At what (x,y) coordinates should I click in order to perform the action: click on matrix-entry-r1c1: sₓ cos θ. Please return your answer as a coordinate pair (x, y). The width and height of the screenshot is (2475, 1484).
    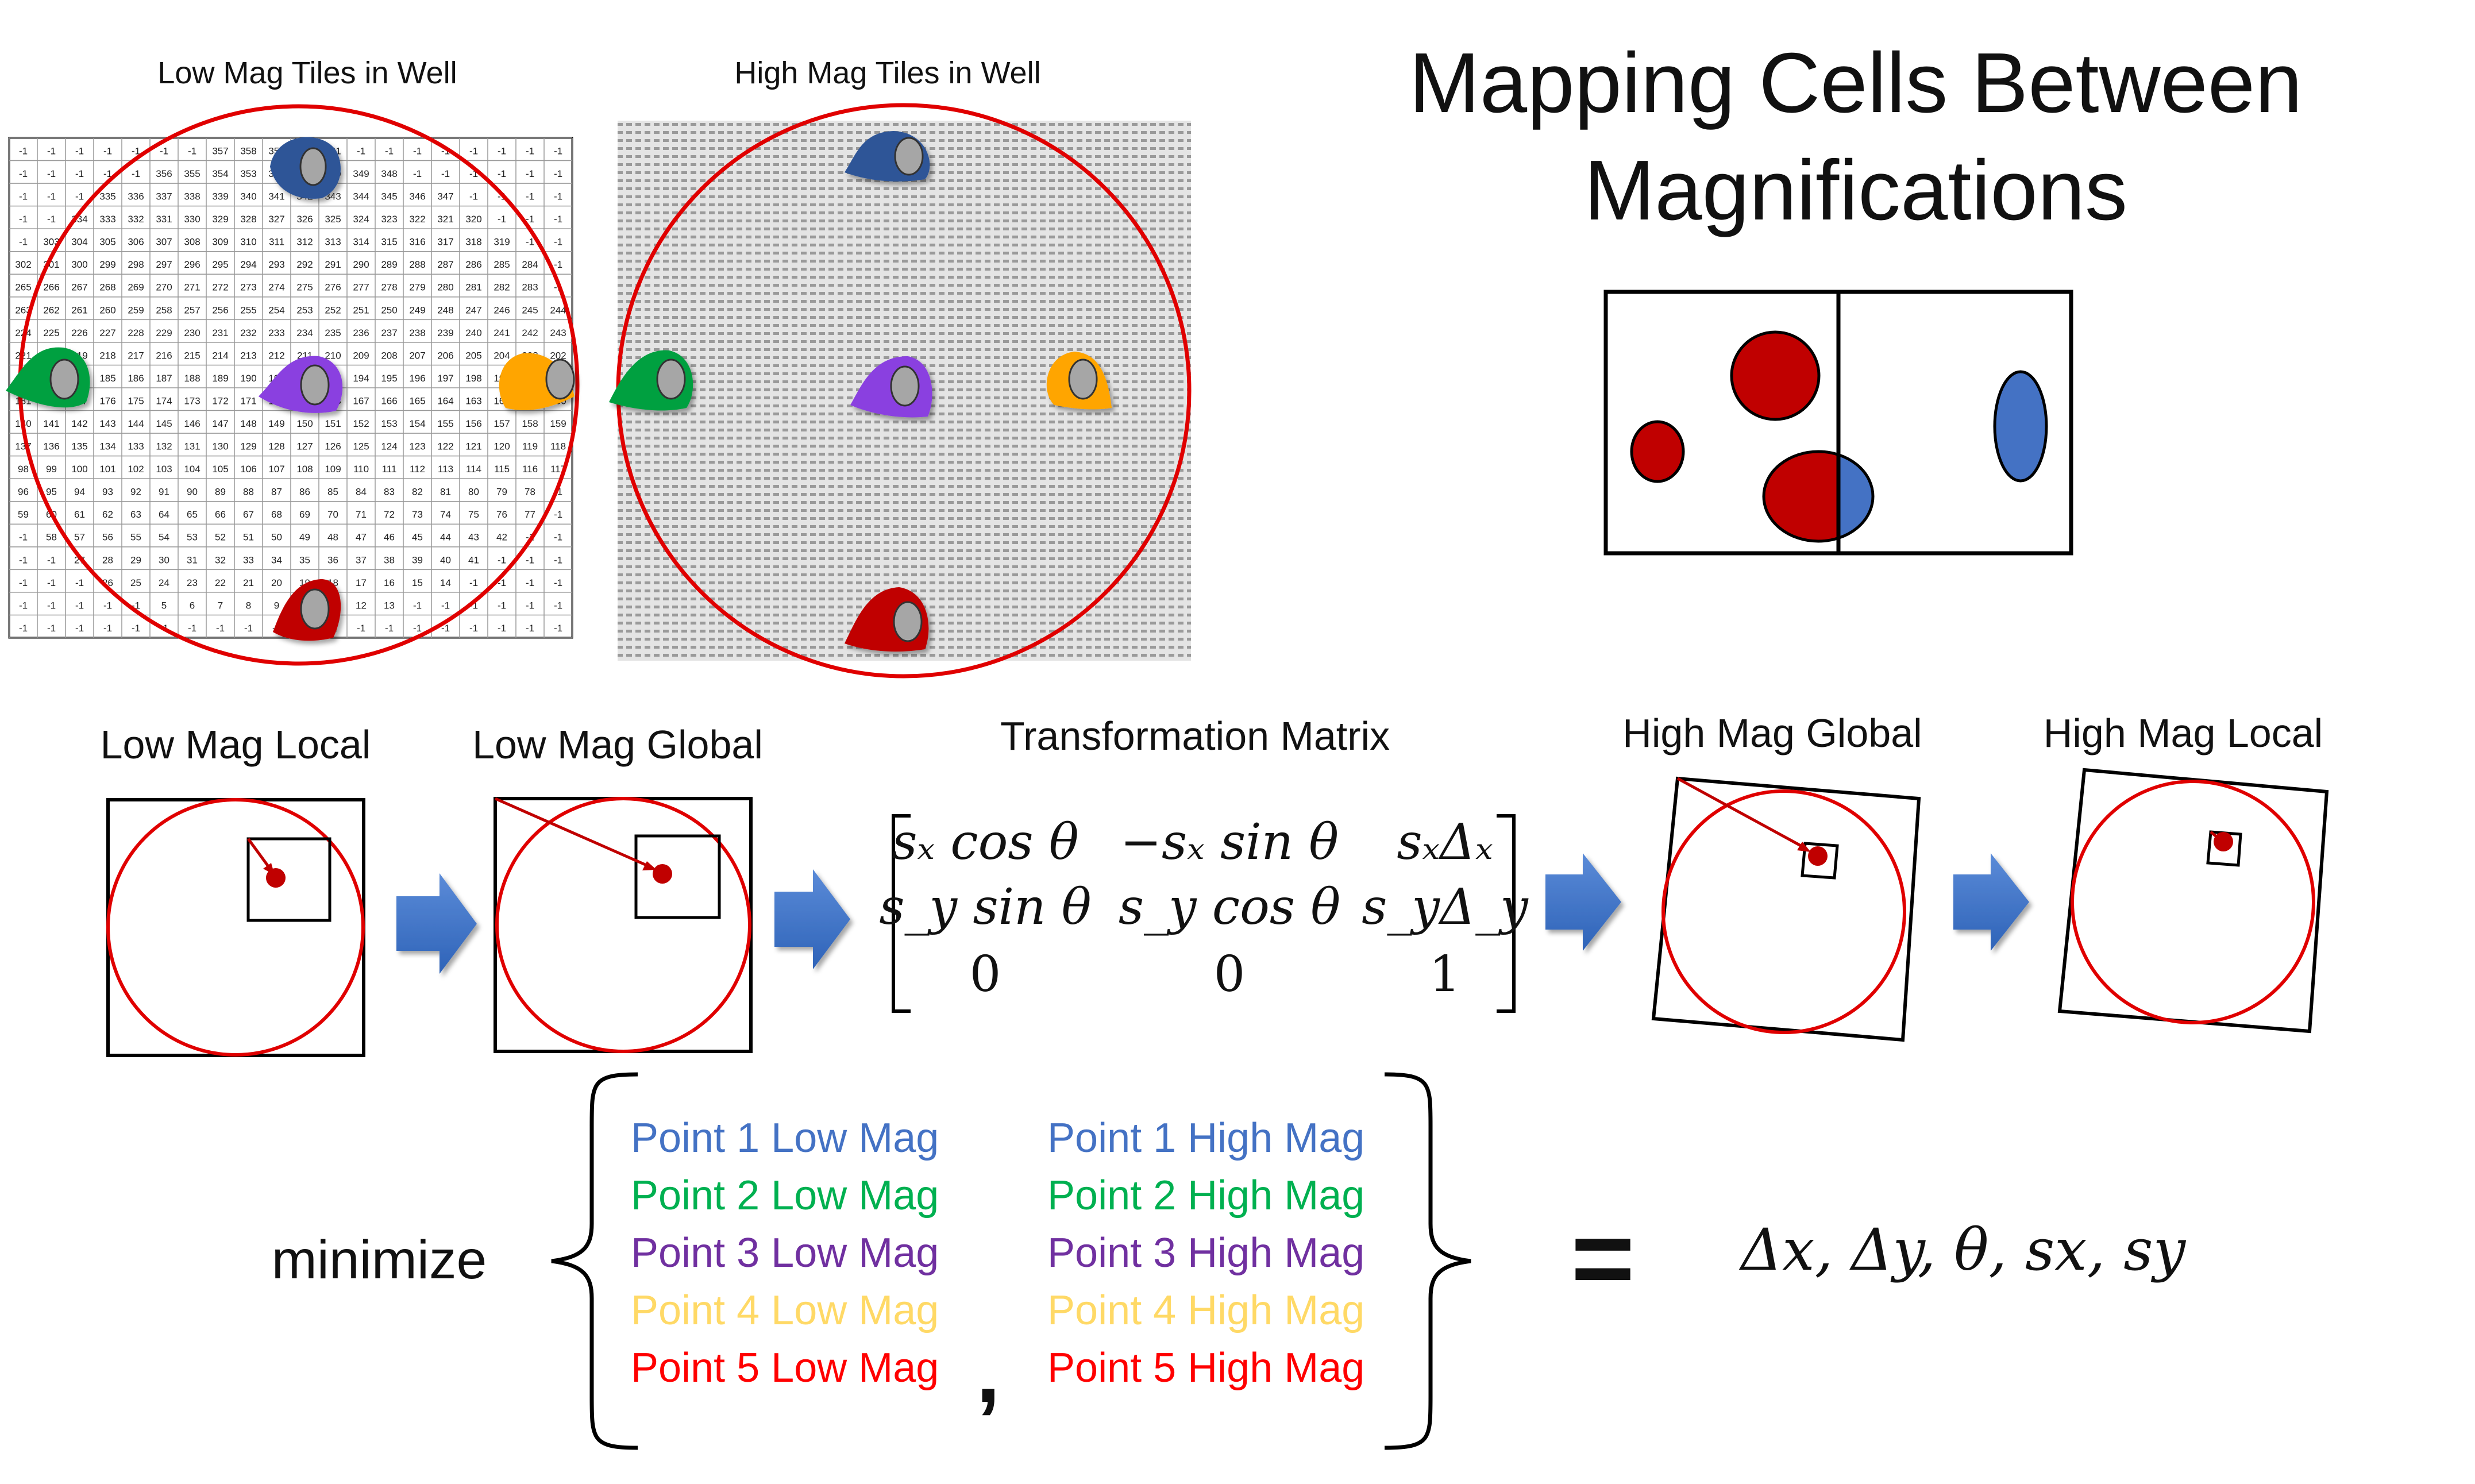
    Looking at the image, I should click on (985, 842).